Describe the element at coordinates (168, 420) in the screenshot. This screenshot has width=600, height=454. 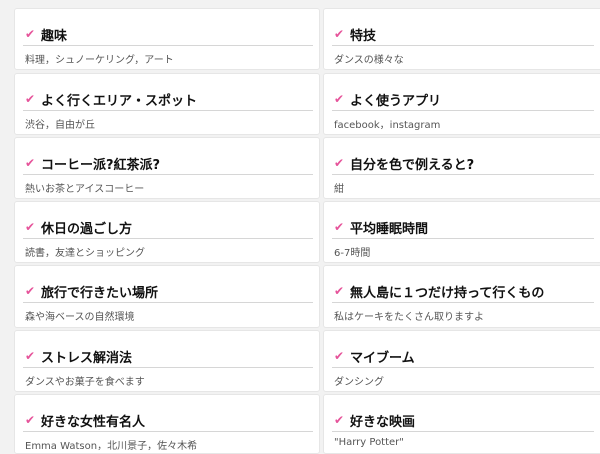
I see `card-header: ✔ 好きな女性有名人` at that location.